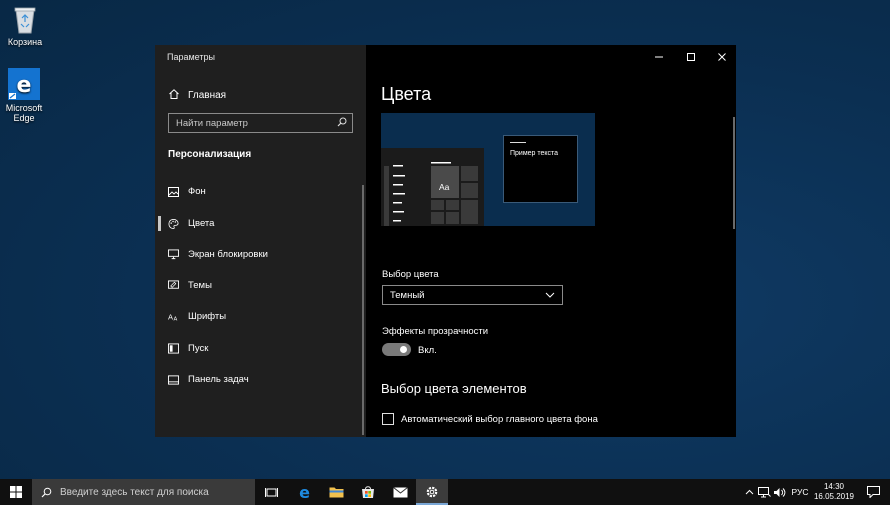 Image resolution: width=890 pixels, height=505 pixels. I want to click on show-hidden-icons-button, so click(749, 492).